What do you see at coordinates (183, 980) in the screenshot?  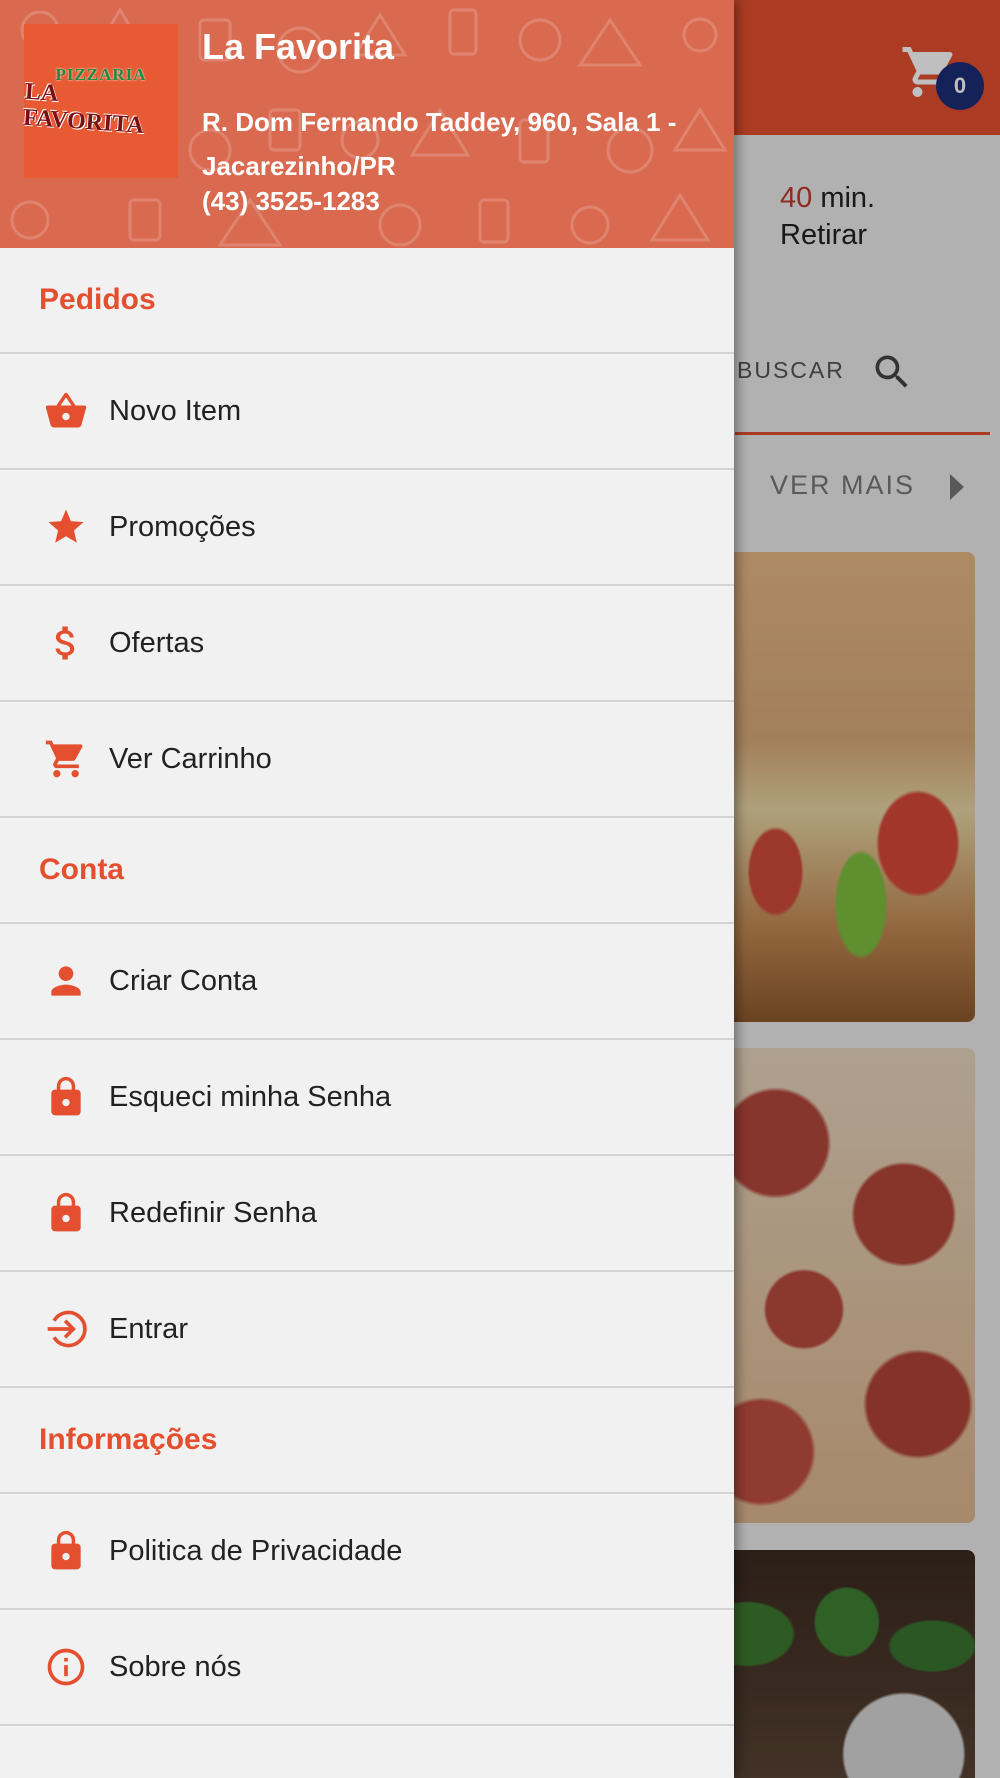 I see `menu-item-label: Criar Conta` at bounding box center [183, 980].